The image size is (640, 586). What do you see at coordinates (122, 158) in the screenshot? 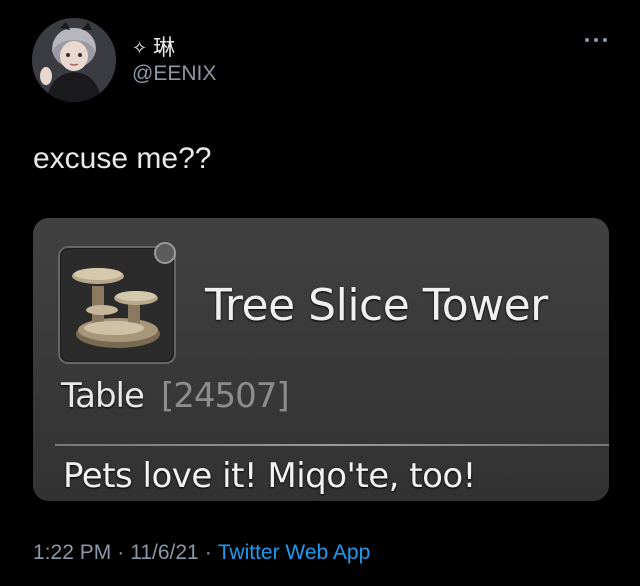
I see `tweet-text: excuse me??` at bounding box center [122, 158].